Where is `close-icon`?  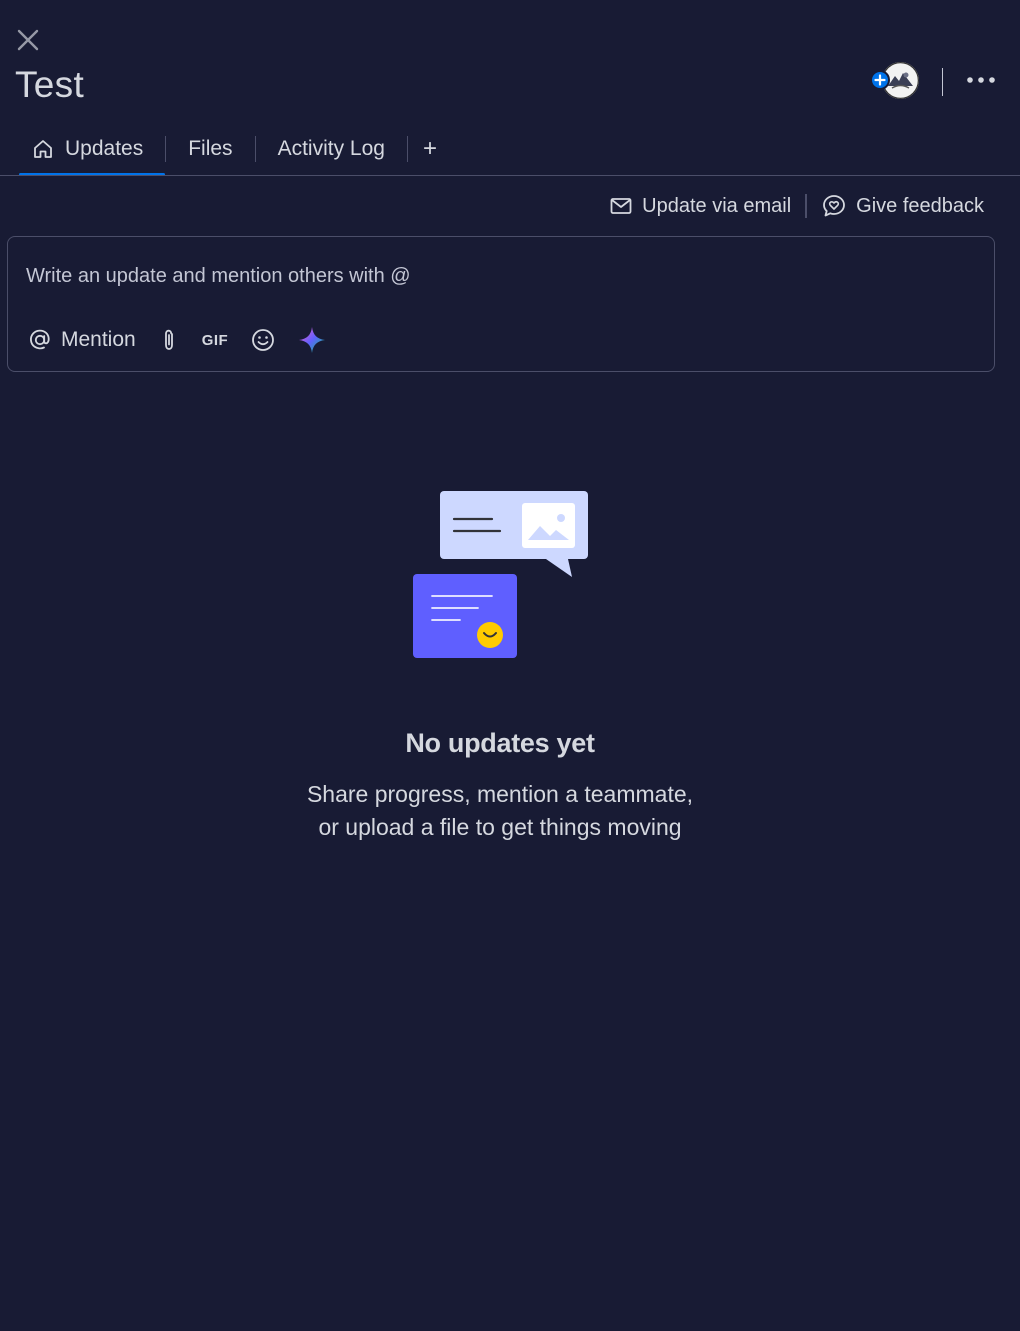
close-icon is located at coordinates (28, 40).